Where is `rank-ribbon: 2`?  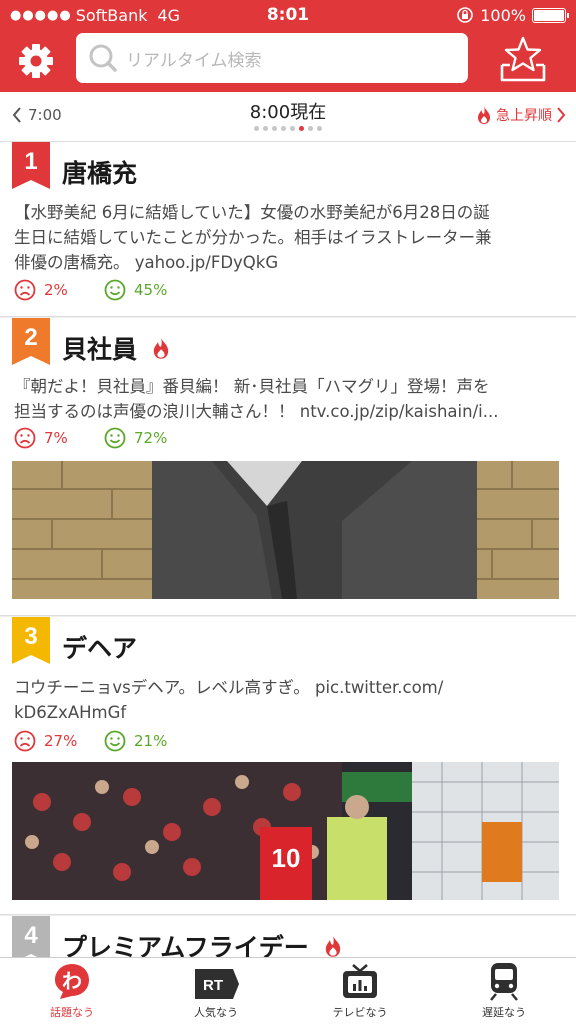
rank-ribbon: 2 is located at coordinates (31, 341).